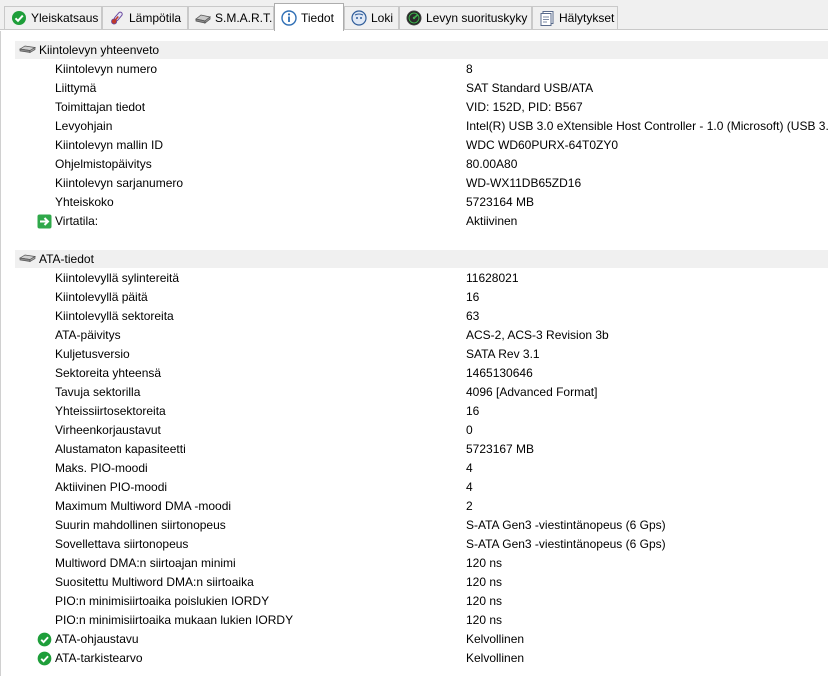 Image resolution: width=828 pixels, height=676 pixels. What do you see at coordinates (162, 601) in the screenshot?
I see `row-label: PIO:n minimisiirtoaika poislukien IORDY` at bounding box center [162, 601].